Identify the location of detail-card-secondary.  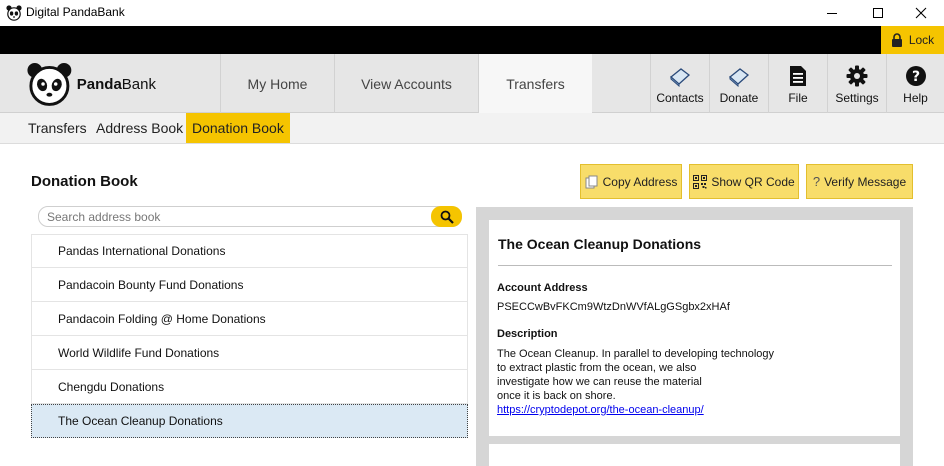
(694, 455).